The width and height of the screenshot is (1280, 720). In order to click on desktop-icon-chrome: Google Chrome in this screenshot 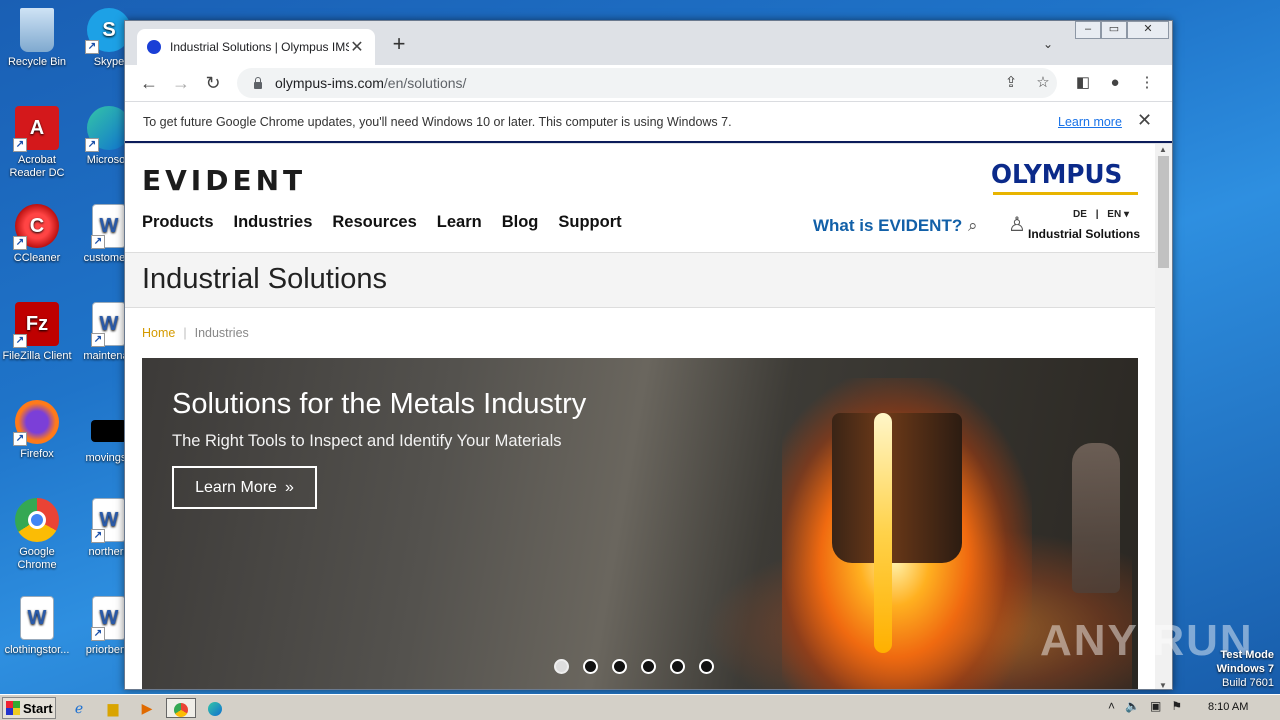, I will do `click(37, 535)`.